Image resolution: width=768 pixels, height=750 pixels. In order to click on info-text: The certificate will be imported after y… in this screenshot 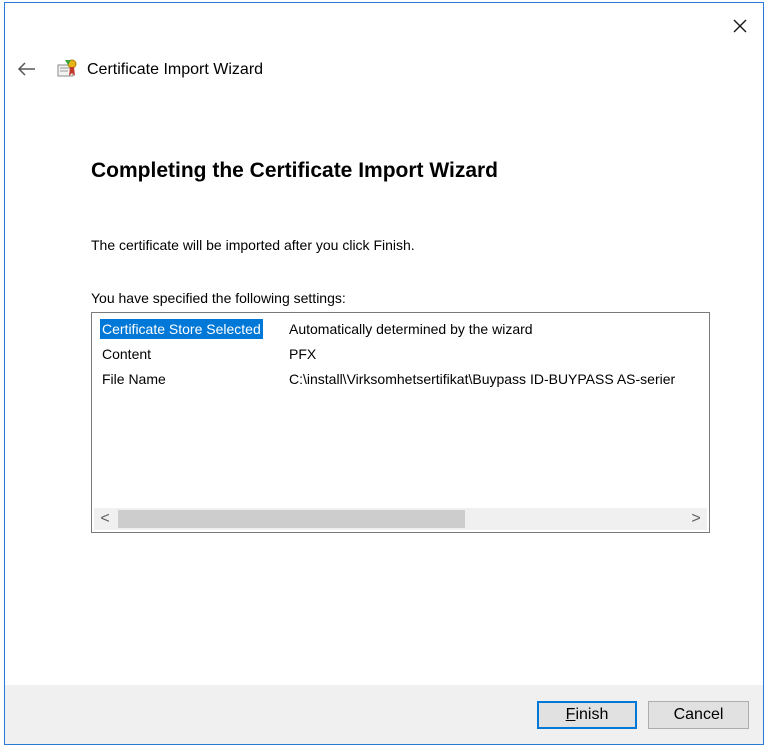, I will do `click(253, 245)`.